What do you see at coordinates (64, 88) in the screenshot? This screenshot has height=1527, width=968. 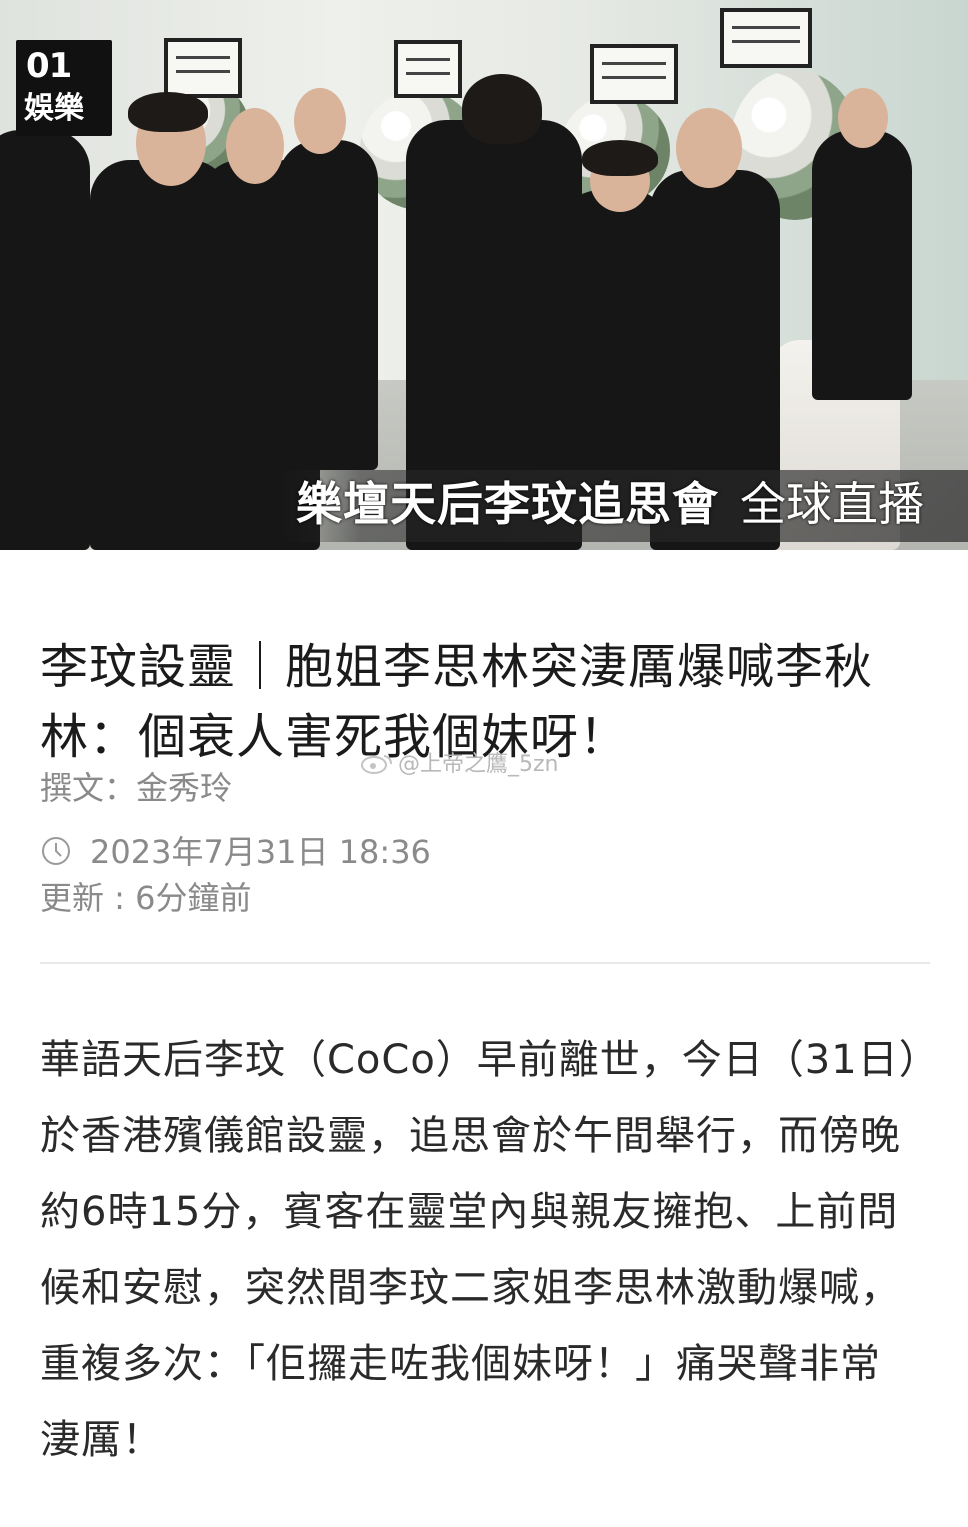 I see `hk01-entertainment-logo: 01 娛樂` at bounding box center [64, 88].